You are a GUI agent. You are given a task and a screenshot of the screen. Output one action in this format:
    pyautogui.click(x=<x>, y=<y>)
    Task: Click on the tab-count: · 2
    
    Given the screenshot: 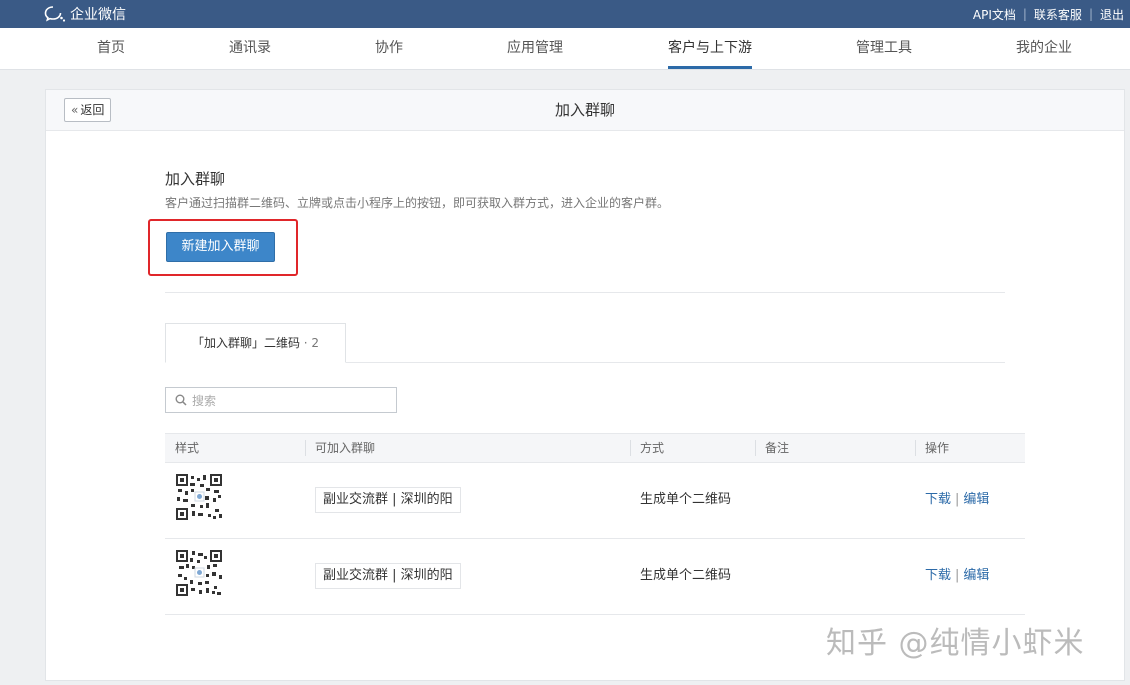 What is the action you would take?
    pyautogui.click(x=311, y=343)
    